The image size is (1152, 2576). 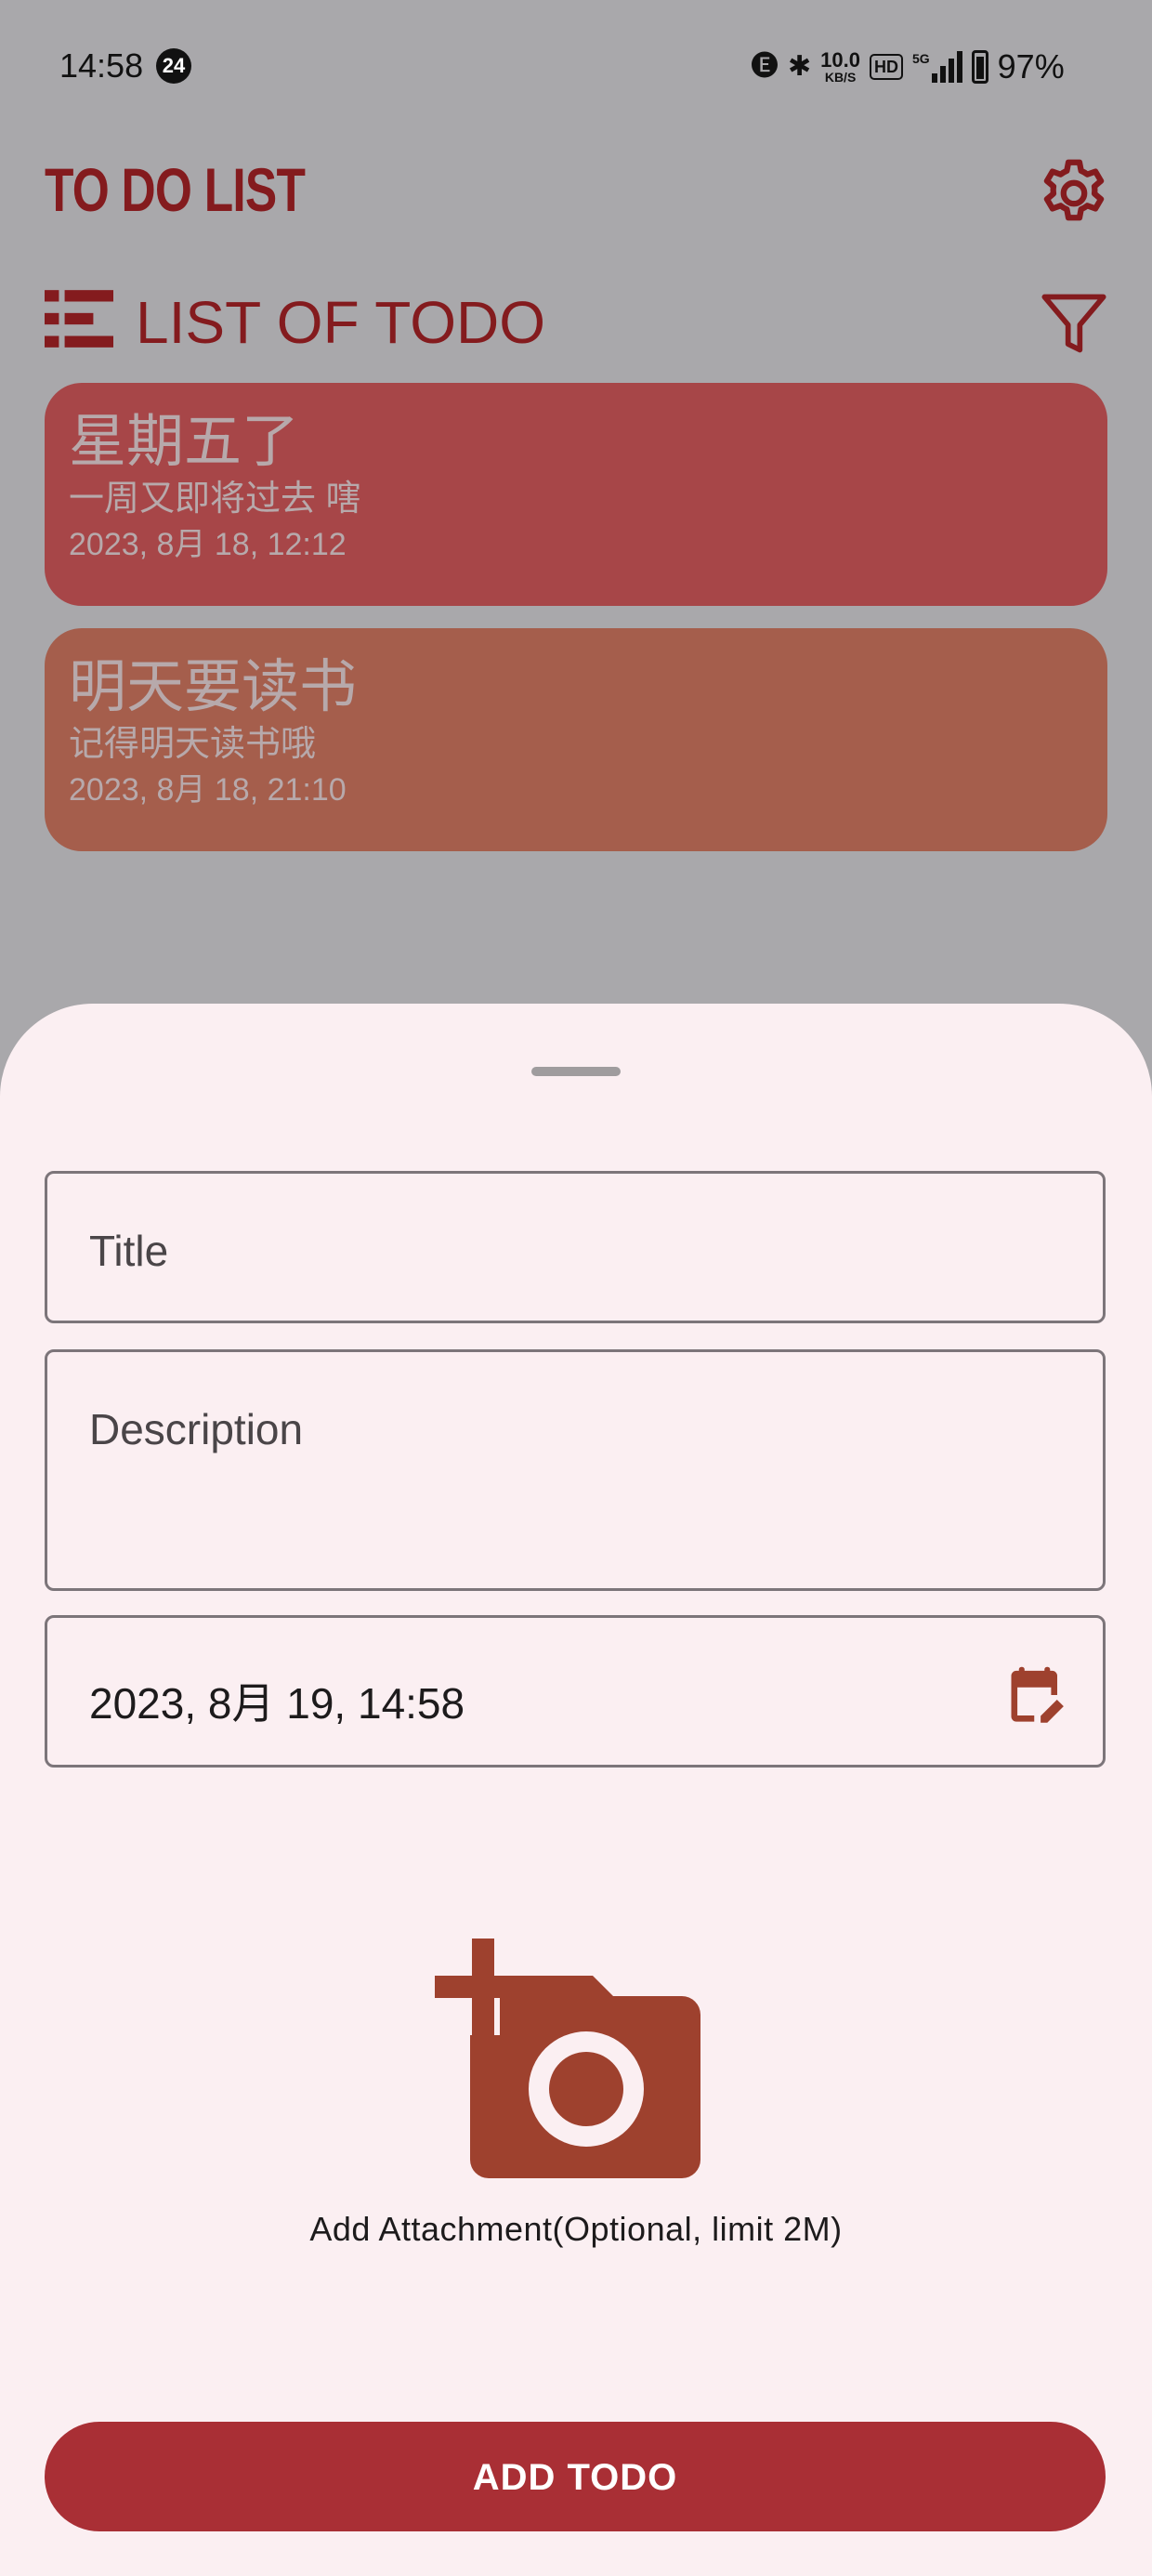 What do you see at coordinates (208, 790) in the screenshot?
I see `todo-date: 2023, 8月 18, 21:10` at bounding box center [208, 790].